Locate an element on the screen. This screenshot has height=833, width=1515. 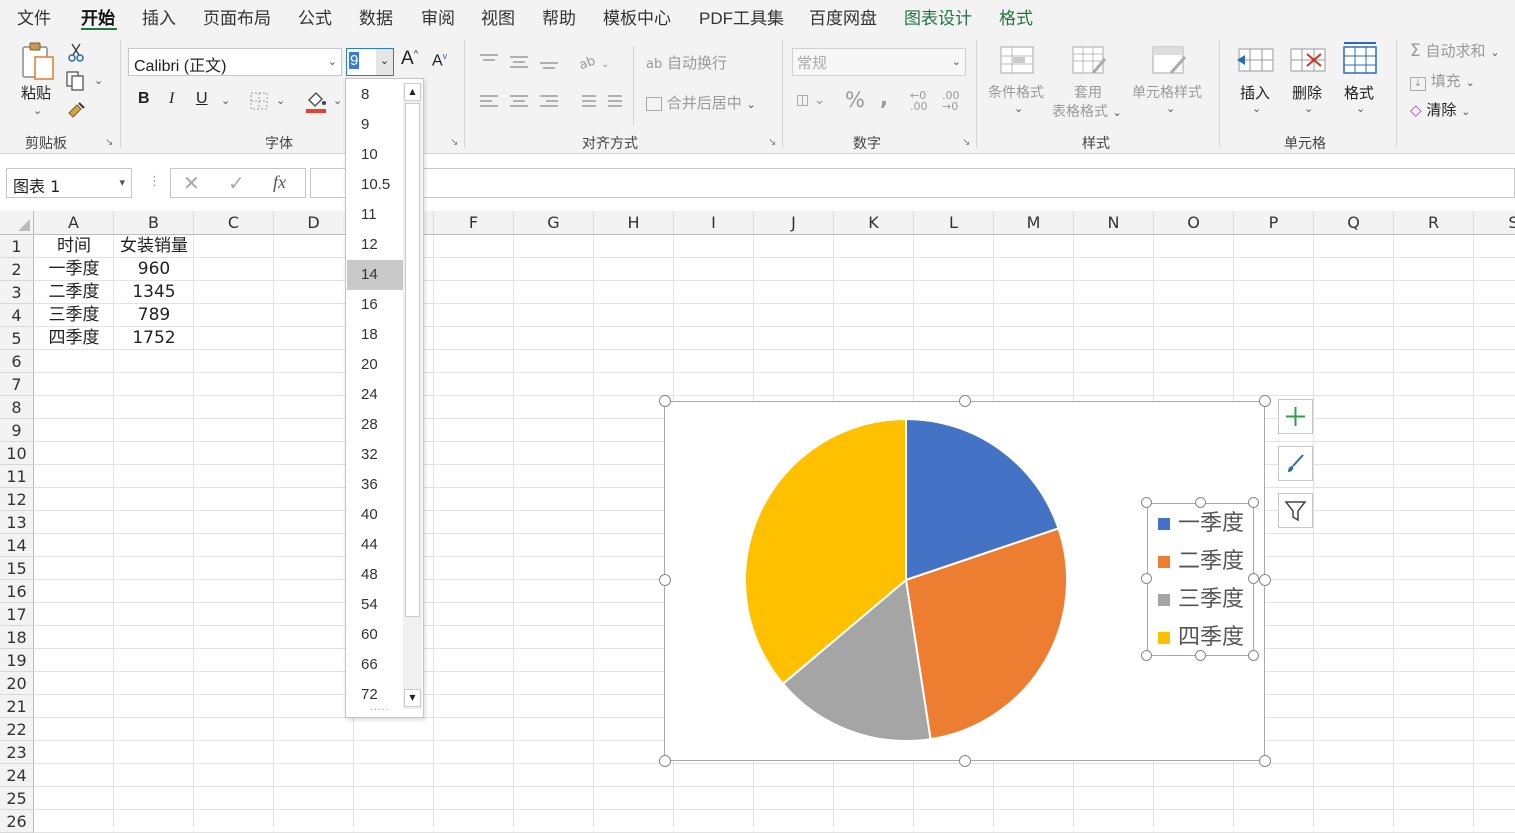
tab-page-layout: 页面布局 is located at coordinates (237, 16).